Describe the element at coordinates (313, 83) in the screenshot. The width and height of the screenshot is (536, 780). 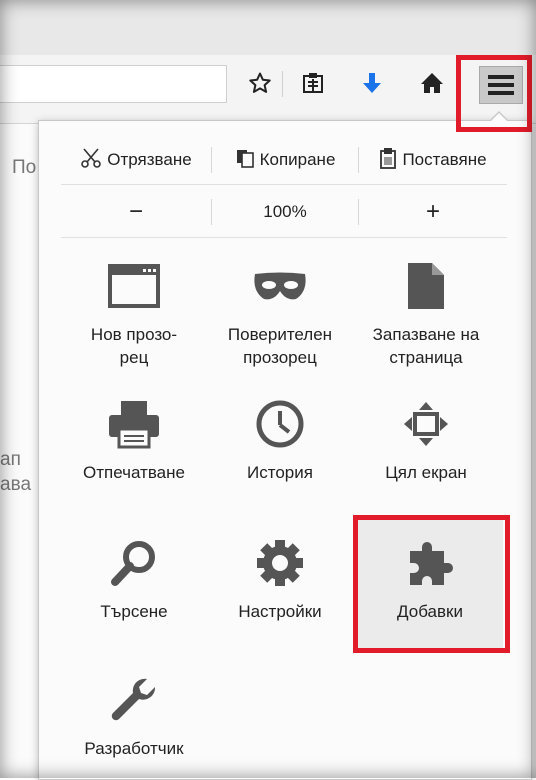
I see `reading-list-icon` at that location.